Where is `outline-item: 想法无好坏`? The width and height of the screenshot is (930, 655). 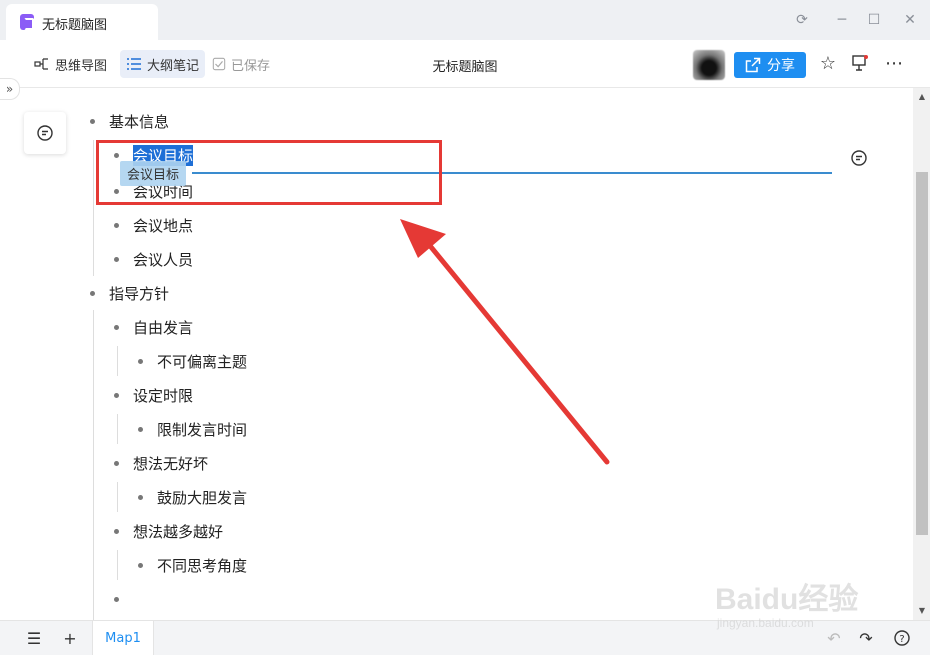 outline-item: 想法无好坏 is located at coordinates (161, 463).